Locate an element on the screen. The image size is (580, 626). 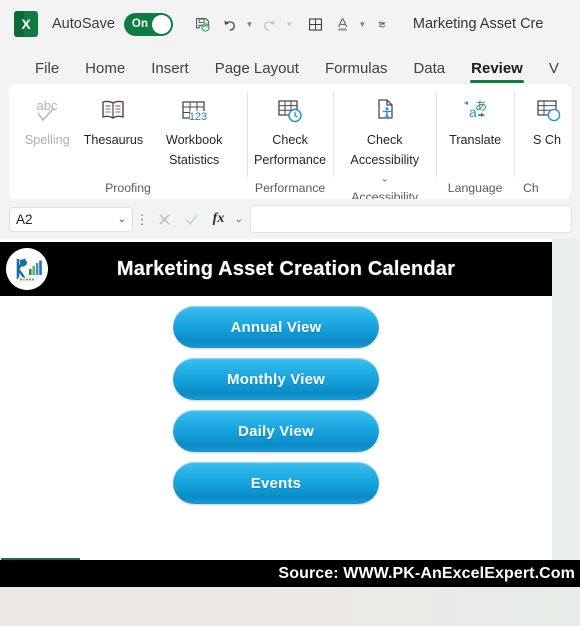
autosave-toggle: On is located at coordinates (148, 24).